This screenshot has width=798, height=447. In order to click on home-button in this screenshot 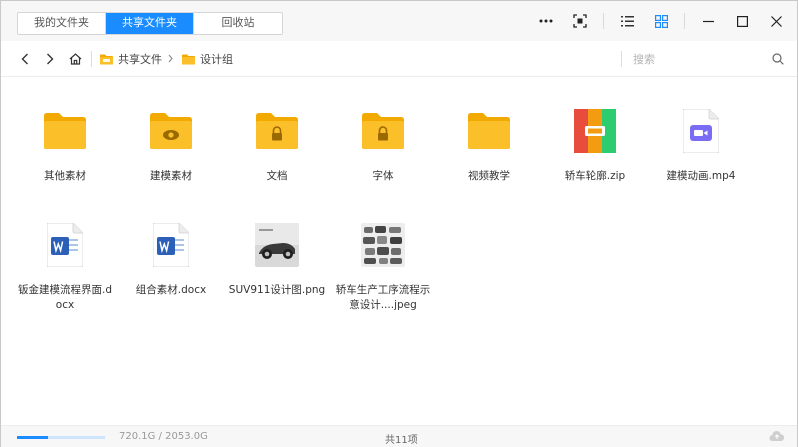, I will do `click(75, 59)`.